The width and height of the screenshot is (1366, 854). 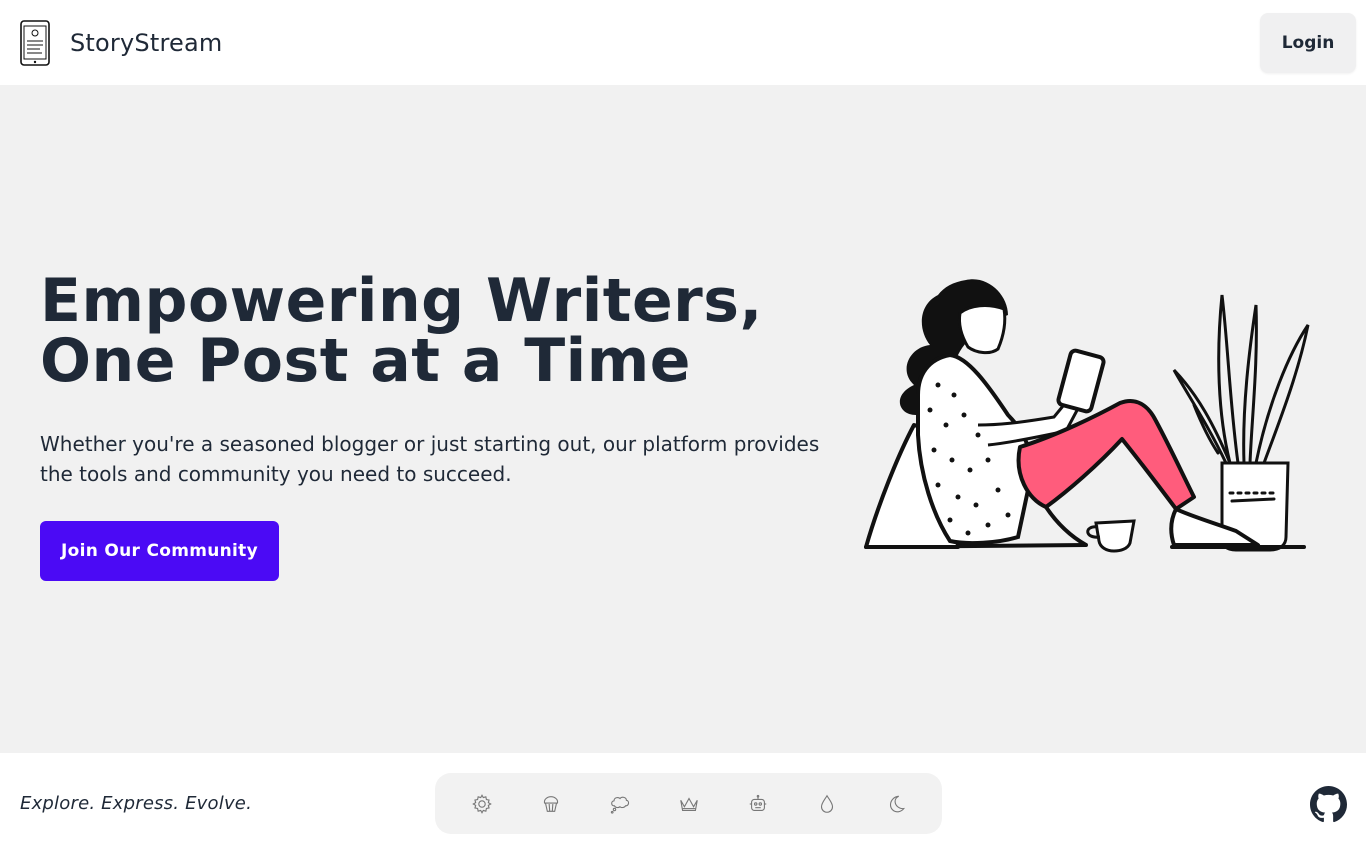 I want to click on theme-switcher, so click(x=688, y=803).